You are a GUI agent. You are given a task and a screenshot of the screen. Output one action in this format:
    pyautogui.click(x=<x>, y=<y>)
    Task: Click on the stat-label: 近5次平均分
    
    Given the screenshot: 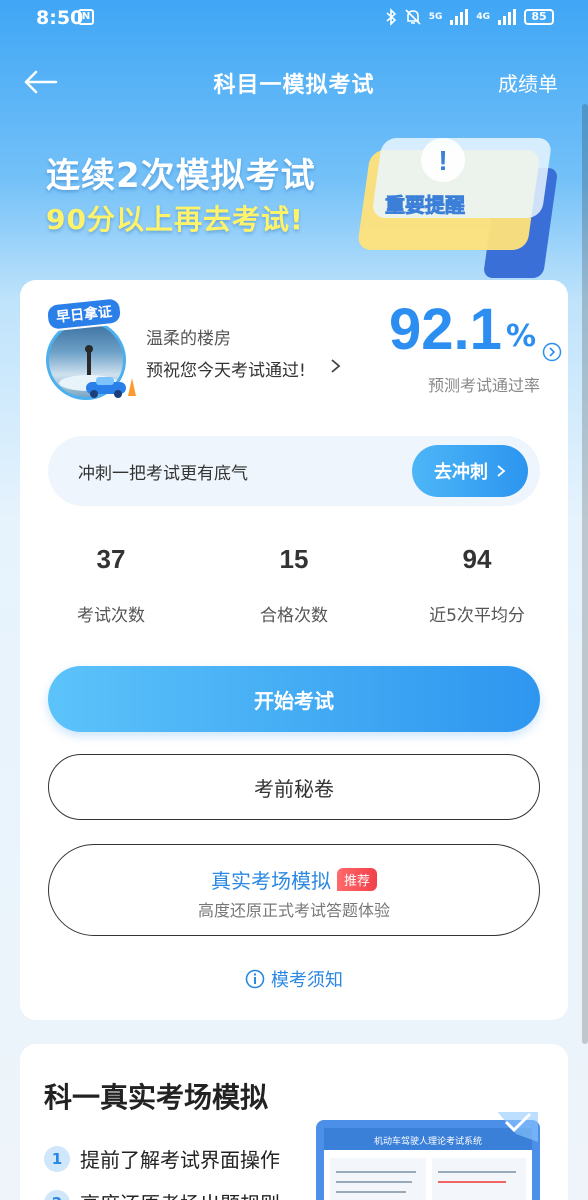 What is the action you would take?
    pyautogui.click(x=477, y=616)
    